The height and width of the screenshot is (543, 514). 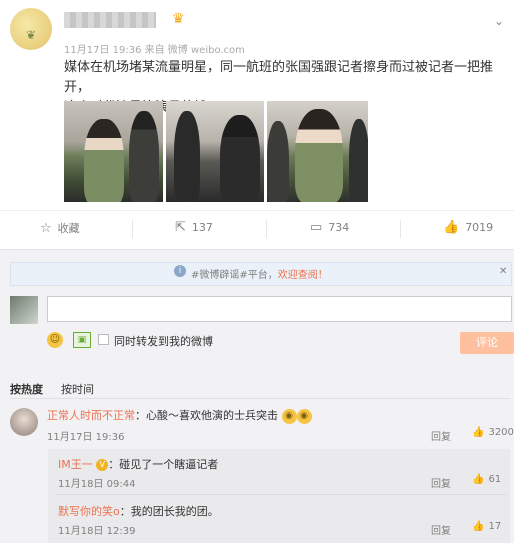 I want to click on author-avatar: ❦, so click(x=31, y=29).